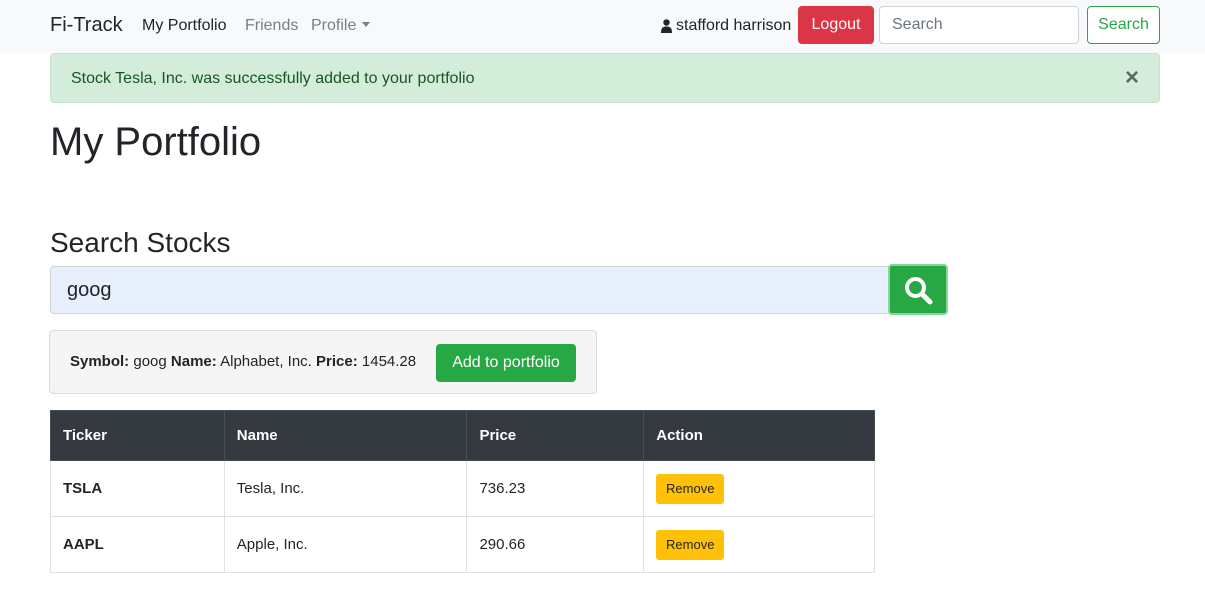 This screenshot has height=604, width=1205. I want to click on price-value: 1454.28, so click(389, 361).